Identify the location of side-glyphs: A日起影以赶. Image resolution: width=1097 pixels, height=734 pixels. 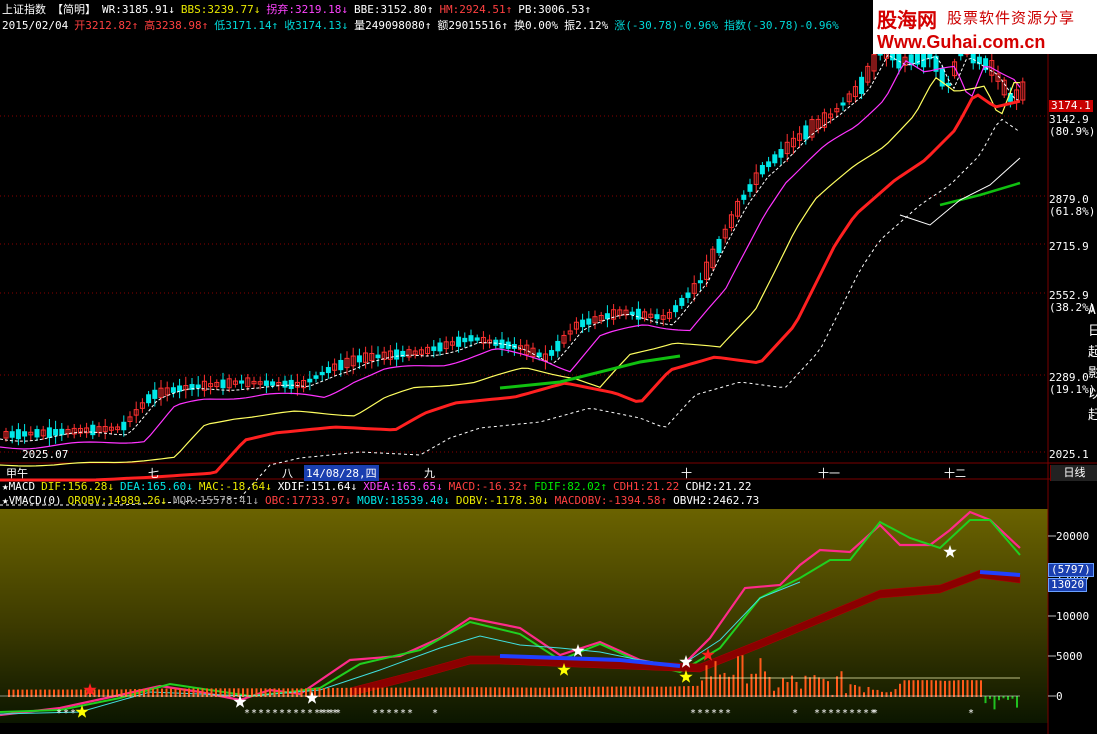
(1092, 363).